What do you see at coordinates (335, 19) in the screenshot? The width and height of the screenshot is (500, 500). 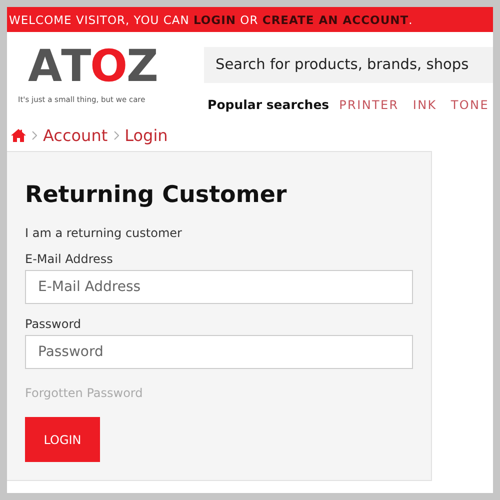 I see `create-account-link: CREATE AN ACCOUNT` at bounding box center [335, 19].